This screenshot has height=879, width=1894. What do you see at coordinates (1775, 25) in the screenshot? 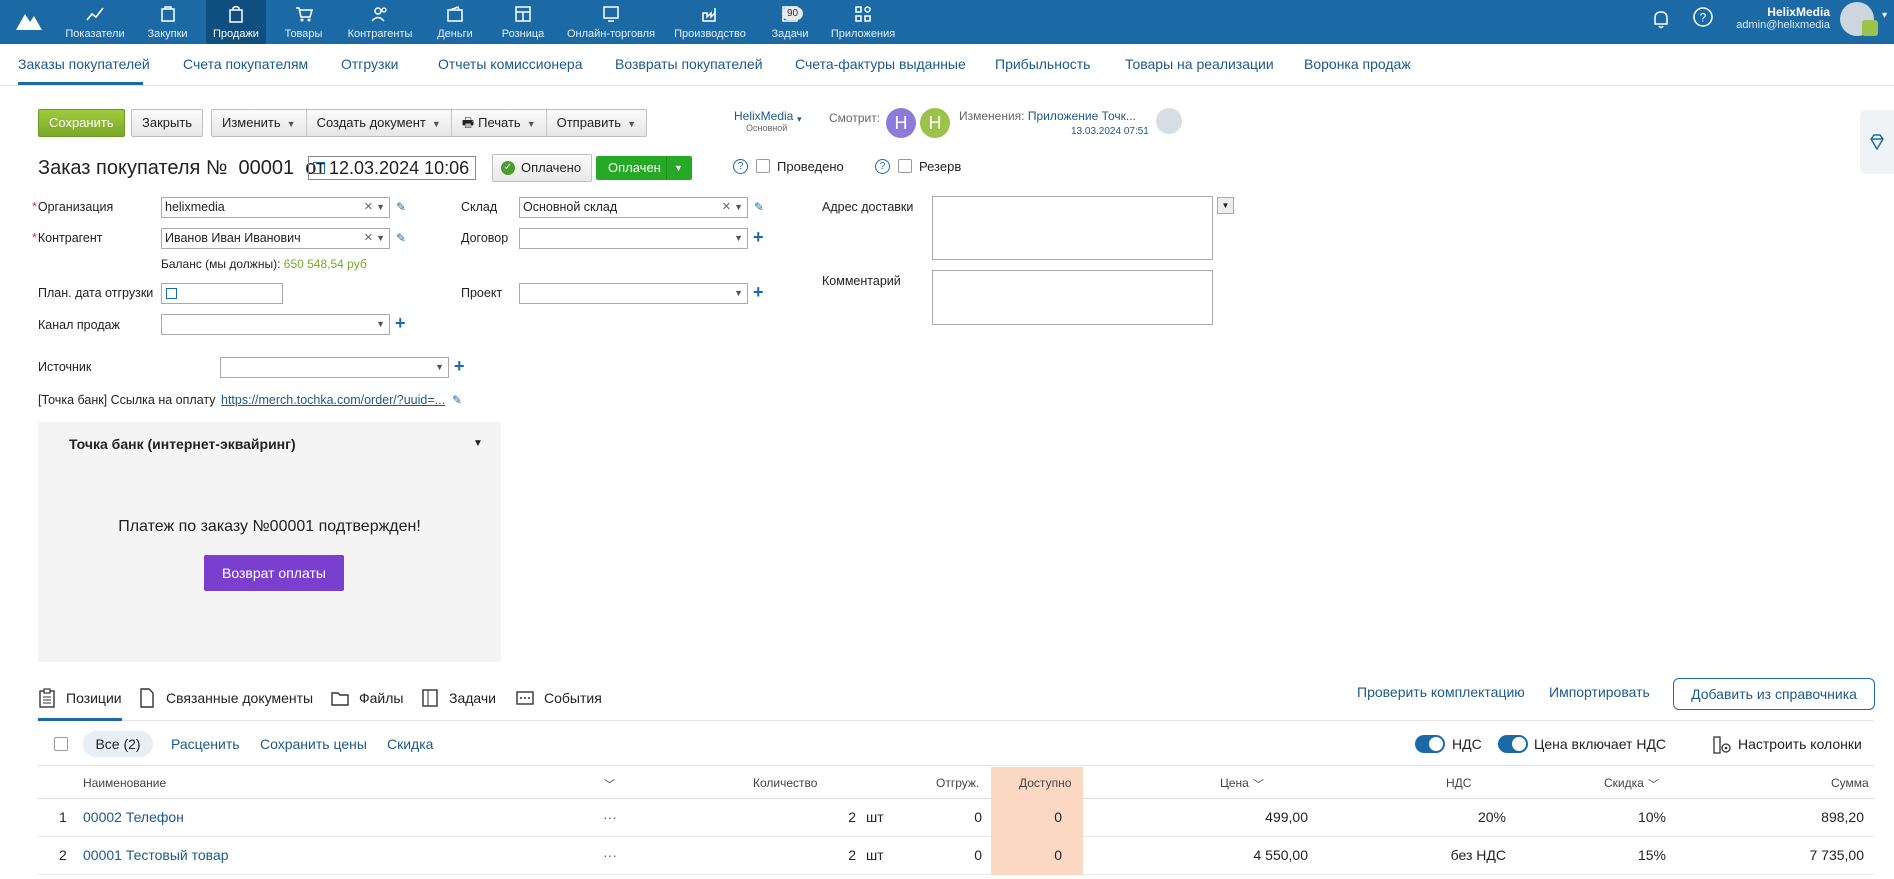
I see `user-email: admin@helixmedia` at bounding box center [1775, 25].